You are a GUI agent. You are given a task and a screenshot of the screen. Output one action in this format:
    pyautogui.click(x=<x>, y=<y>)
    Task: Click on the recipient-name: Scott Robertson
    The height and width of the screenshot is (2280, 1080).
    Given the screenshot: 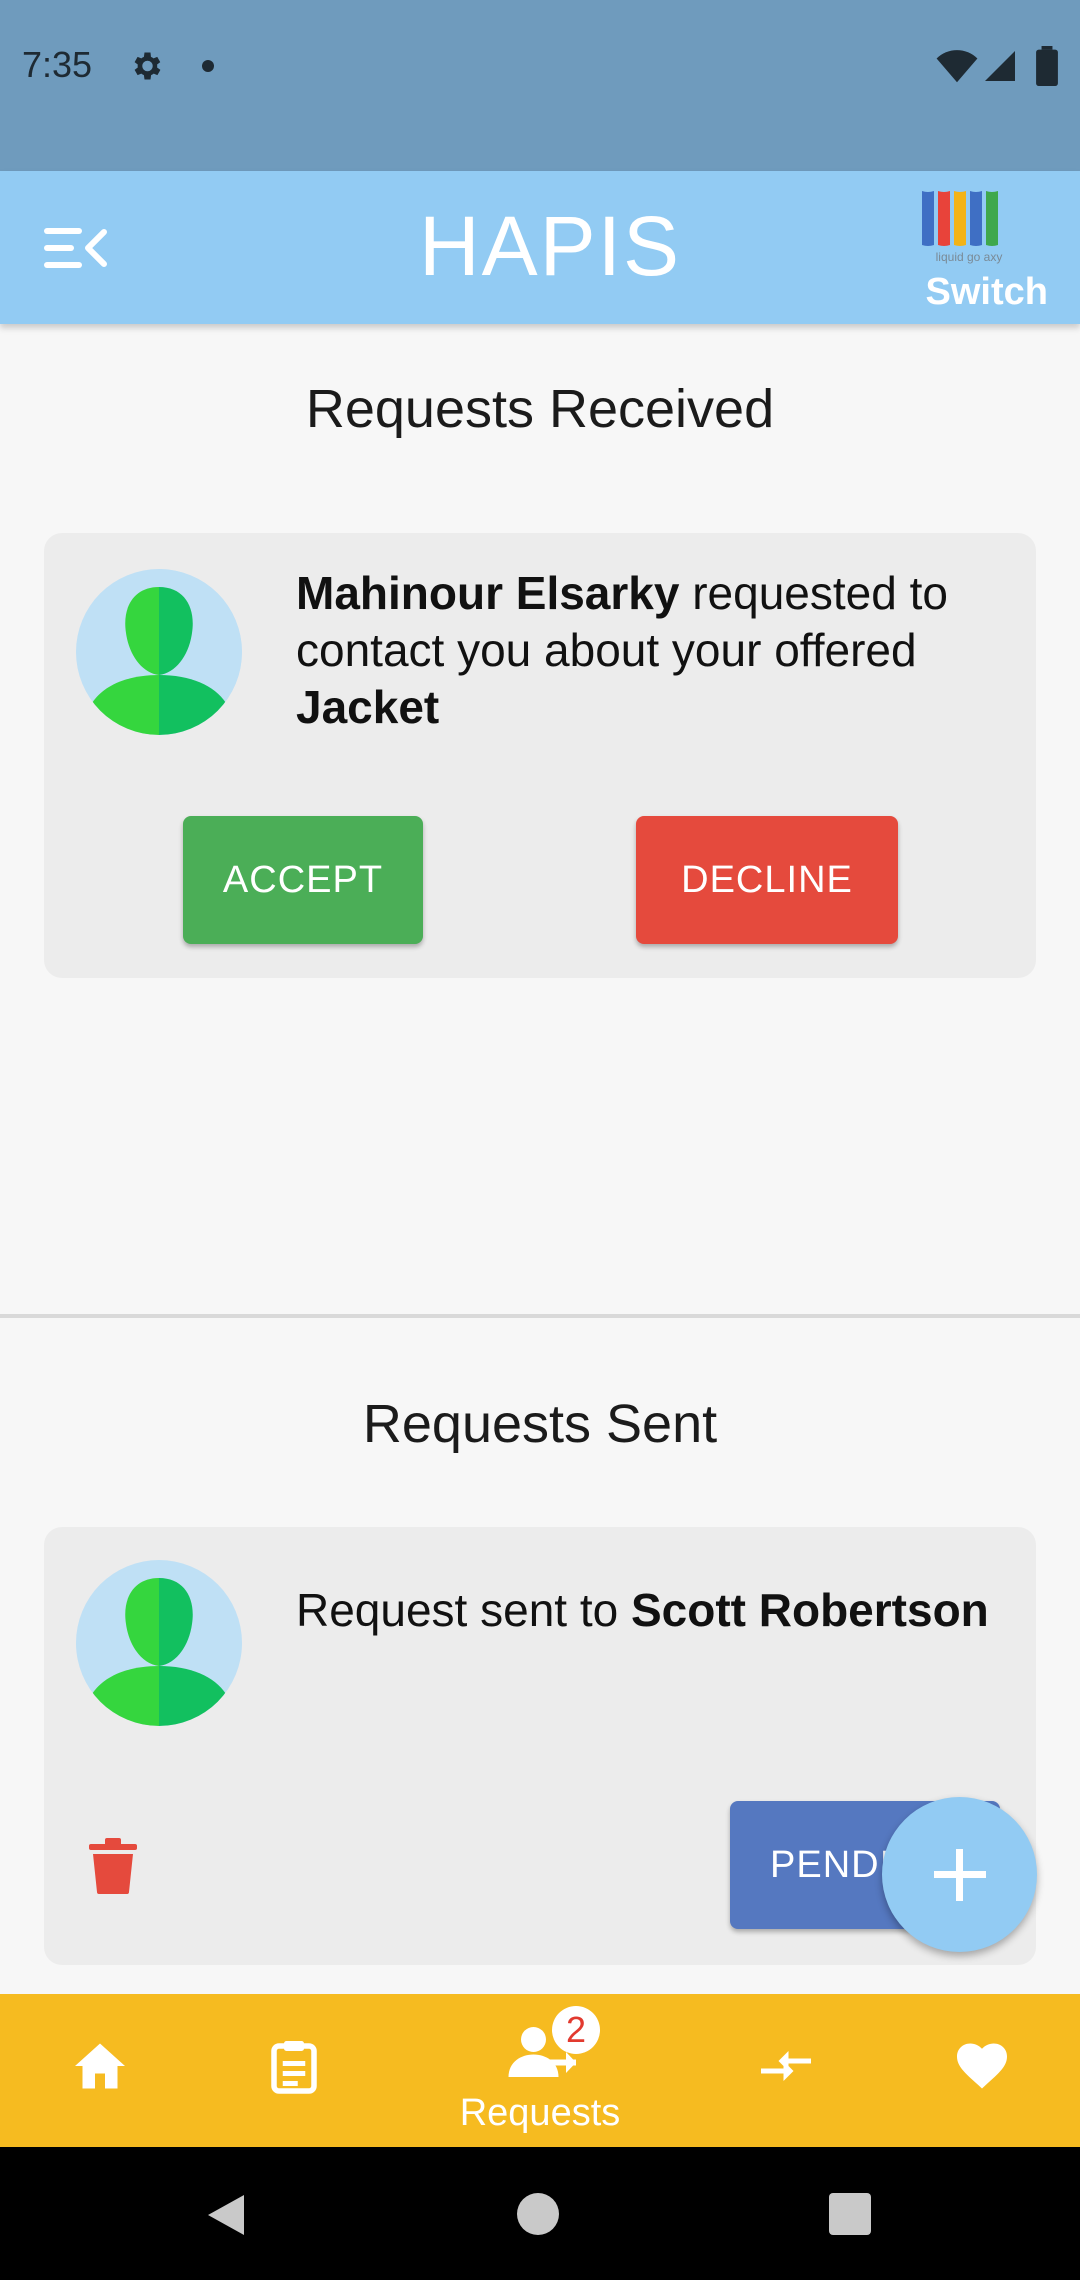 What is the action you would take?
    pyautogui.click(x=809, y=1610)
    